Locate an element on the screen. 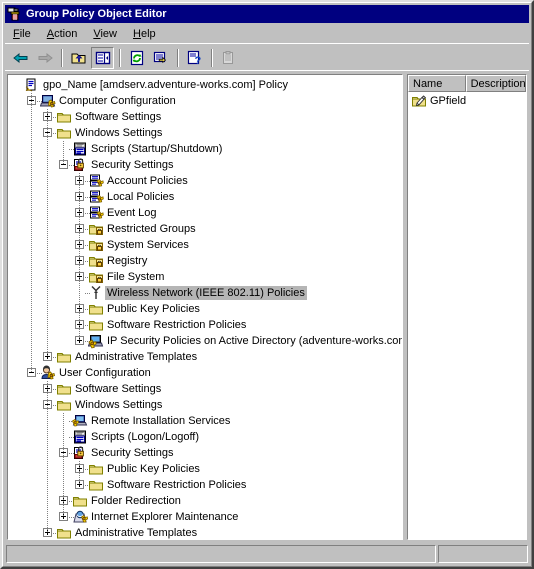 The height and width of the screenshot is (569, 534). tree-node: Remote Installation Services is located at coordinates (205, 421).